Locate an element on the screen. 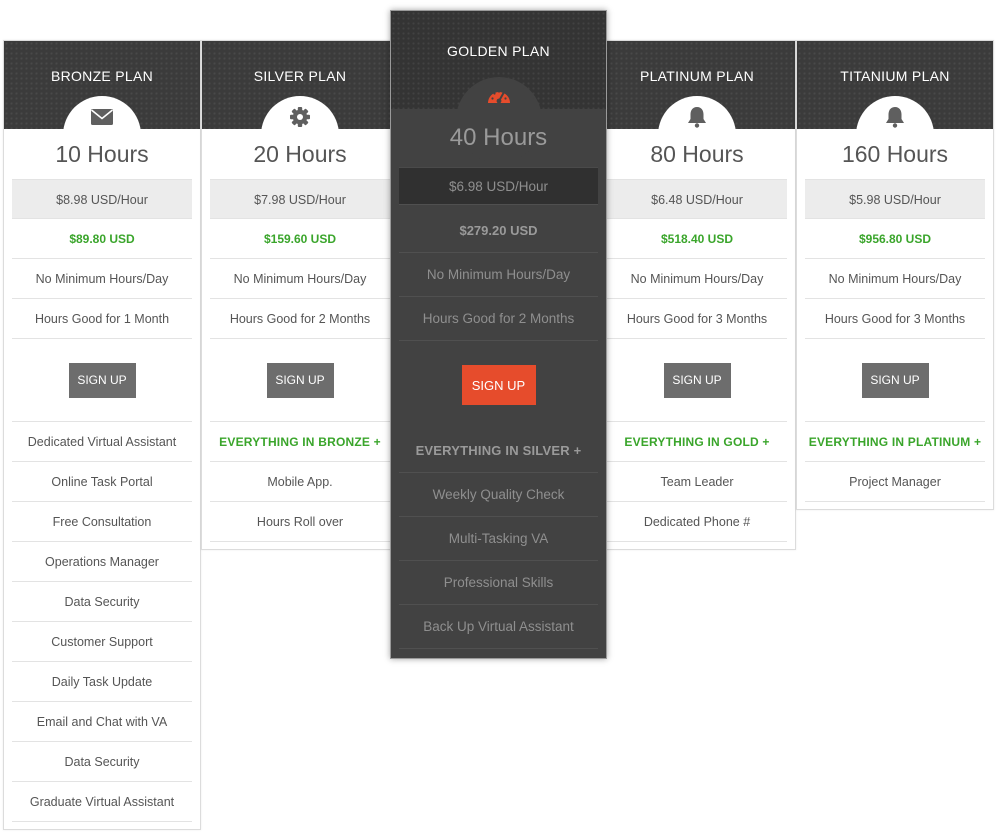 This screenshot has width=1000, height=836. plan-title: BRONZE PLAN is located at coordinates (102, 76).